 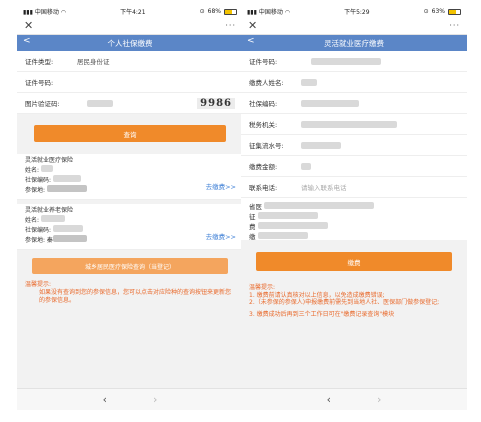 I want to click on note-2: 2.（未参保的参保人)申报缴费前需先到当地人社、医保部门做参保登记;, so click(x=344, y=302).